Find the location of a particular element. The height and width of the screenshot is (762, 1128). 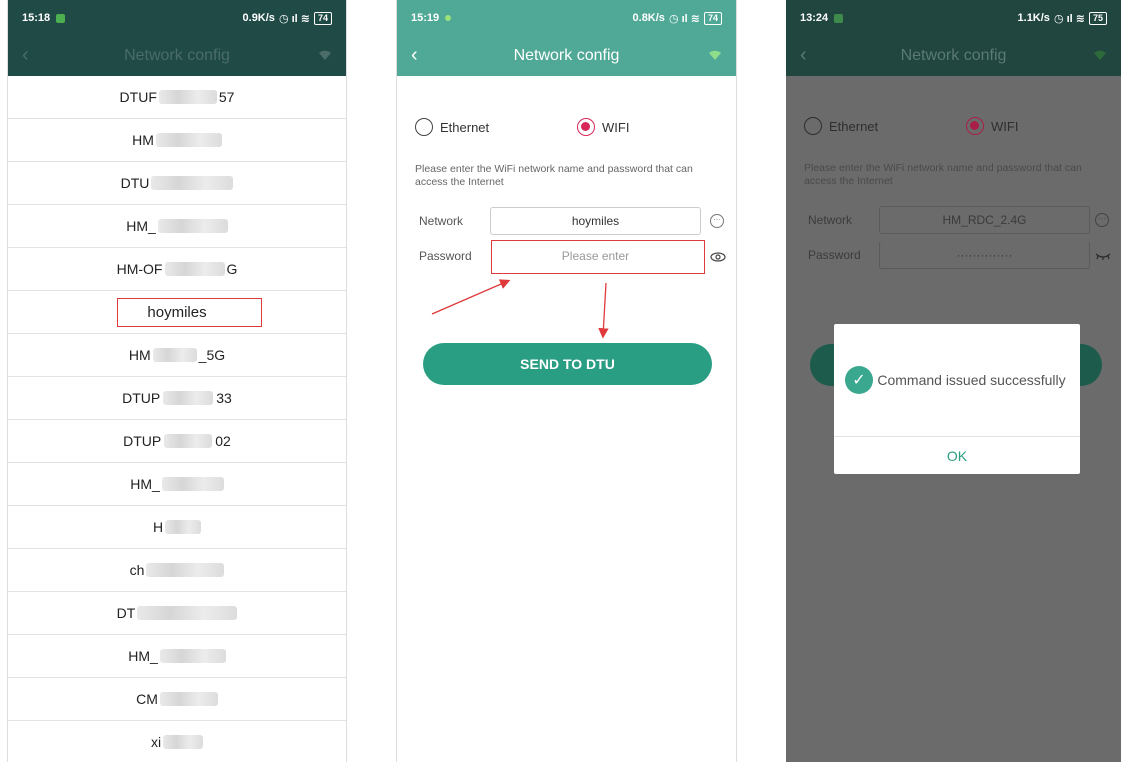

connection-type-group: Ethernet WIFI is located at coordinates (953, 105).